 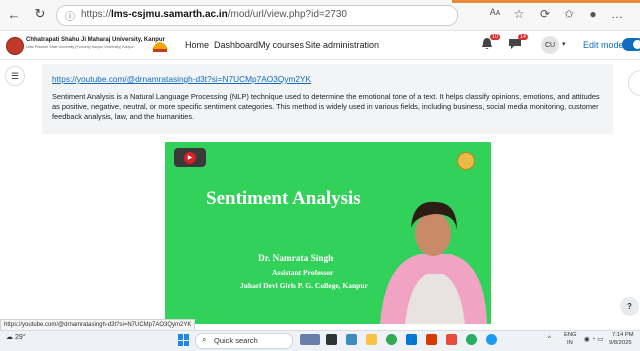 I want to click on explorer-icon, so click(x=351, y=339).